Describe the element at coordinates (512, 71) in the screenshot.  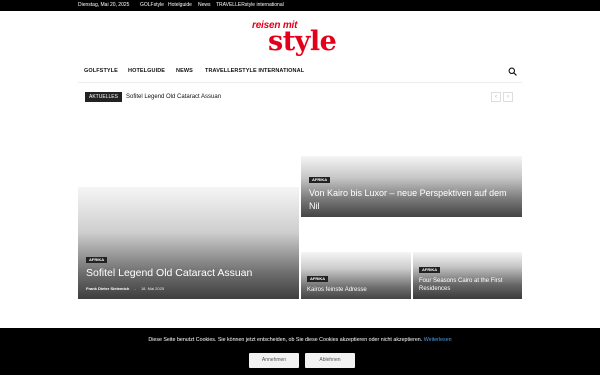
I see `search-icon` at that location.